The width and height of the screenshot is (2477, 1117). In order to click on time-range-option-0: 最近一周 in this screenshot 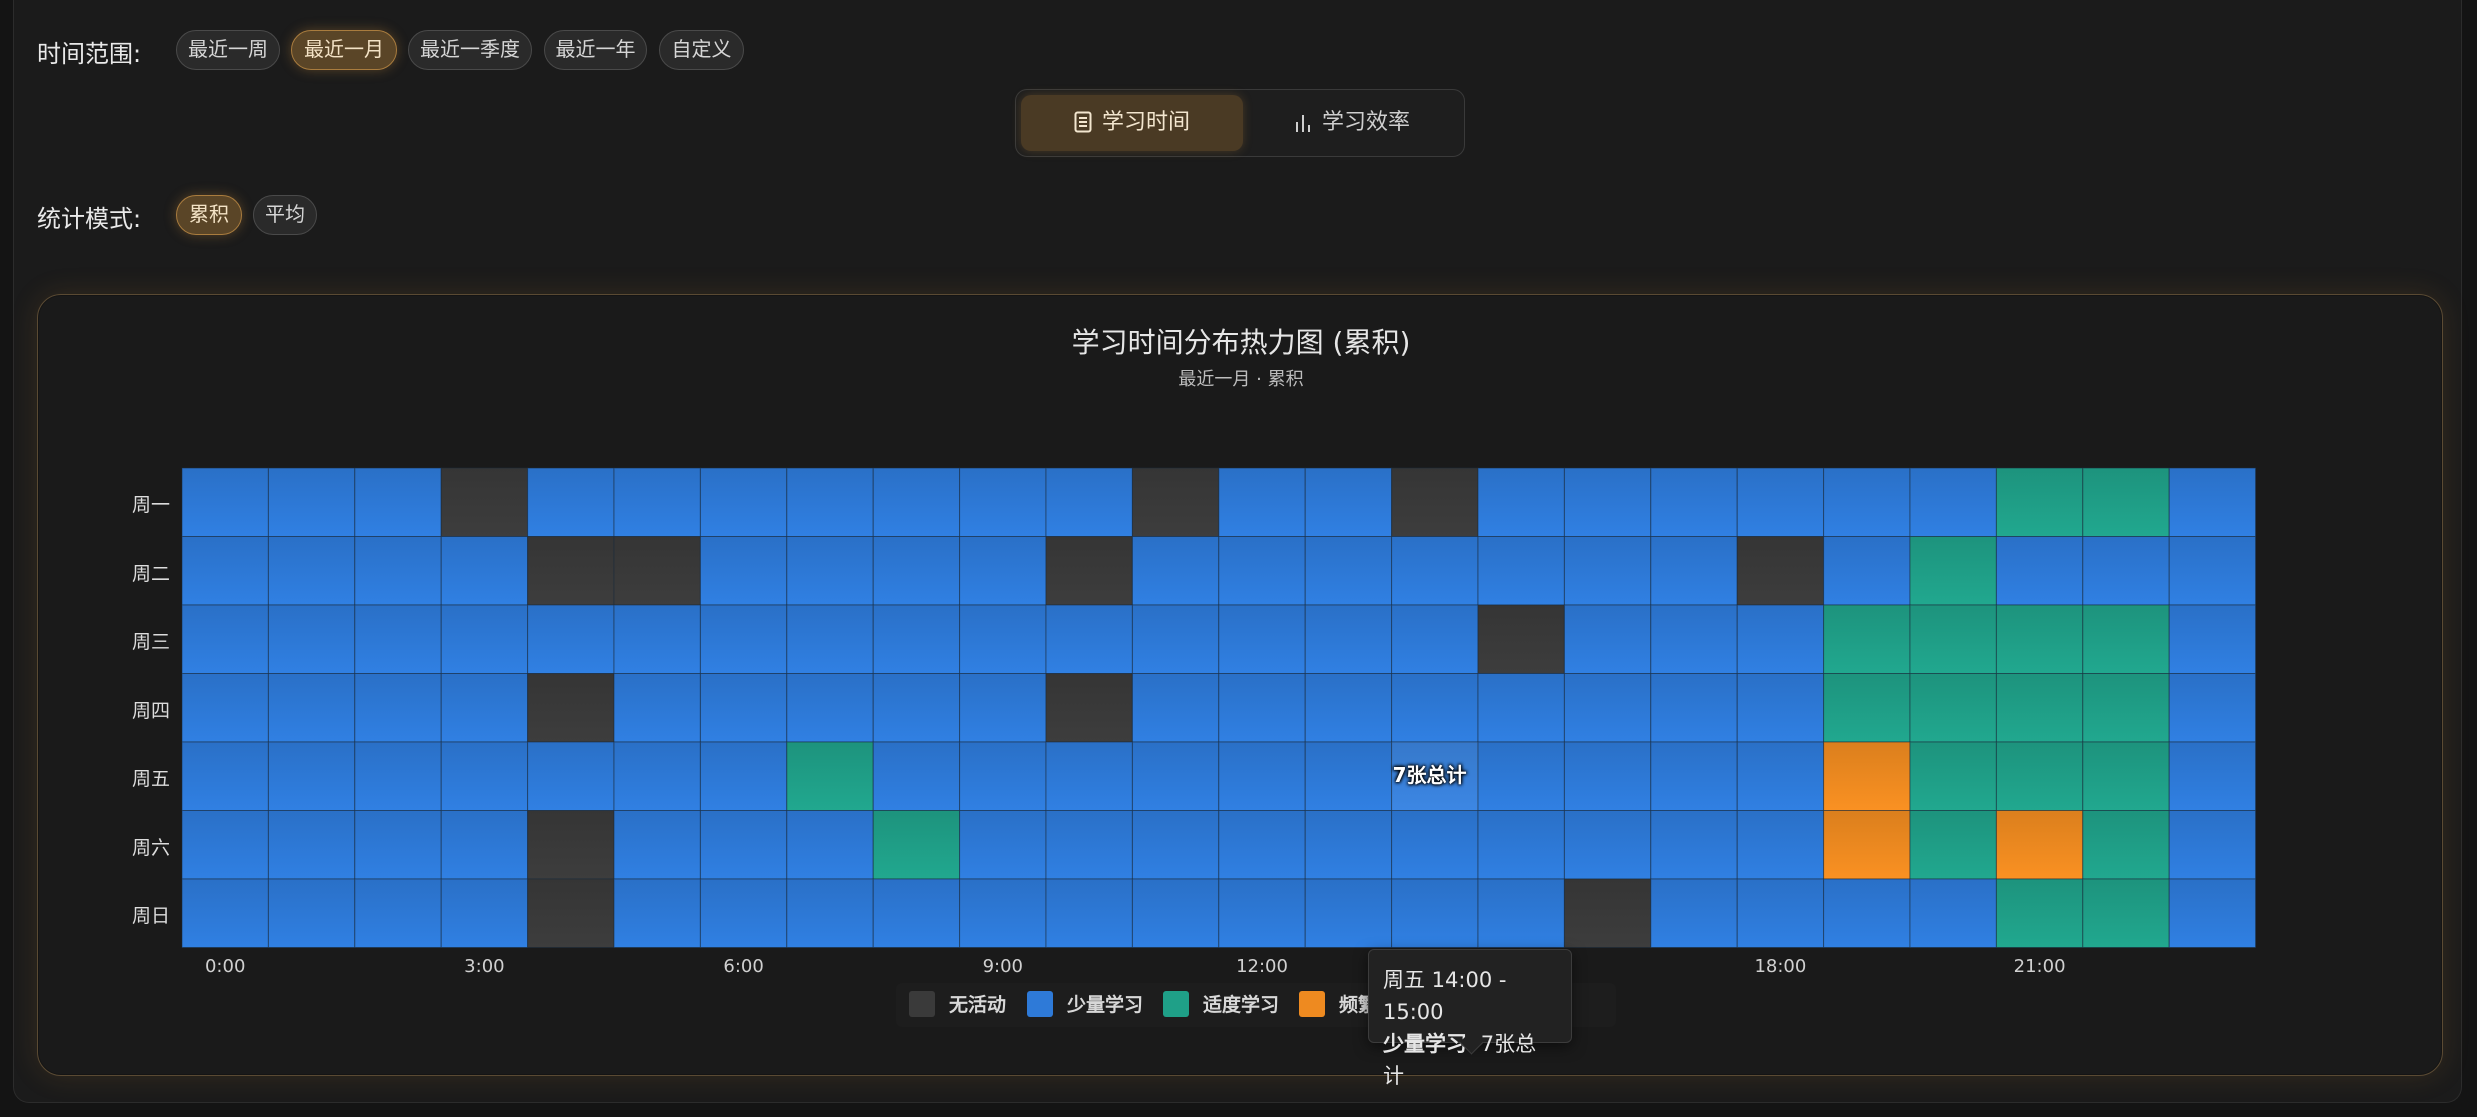, I will do `click(228, 50)`.